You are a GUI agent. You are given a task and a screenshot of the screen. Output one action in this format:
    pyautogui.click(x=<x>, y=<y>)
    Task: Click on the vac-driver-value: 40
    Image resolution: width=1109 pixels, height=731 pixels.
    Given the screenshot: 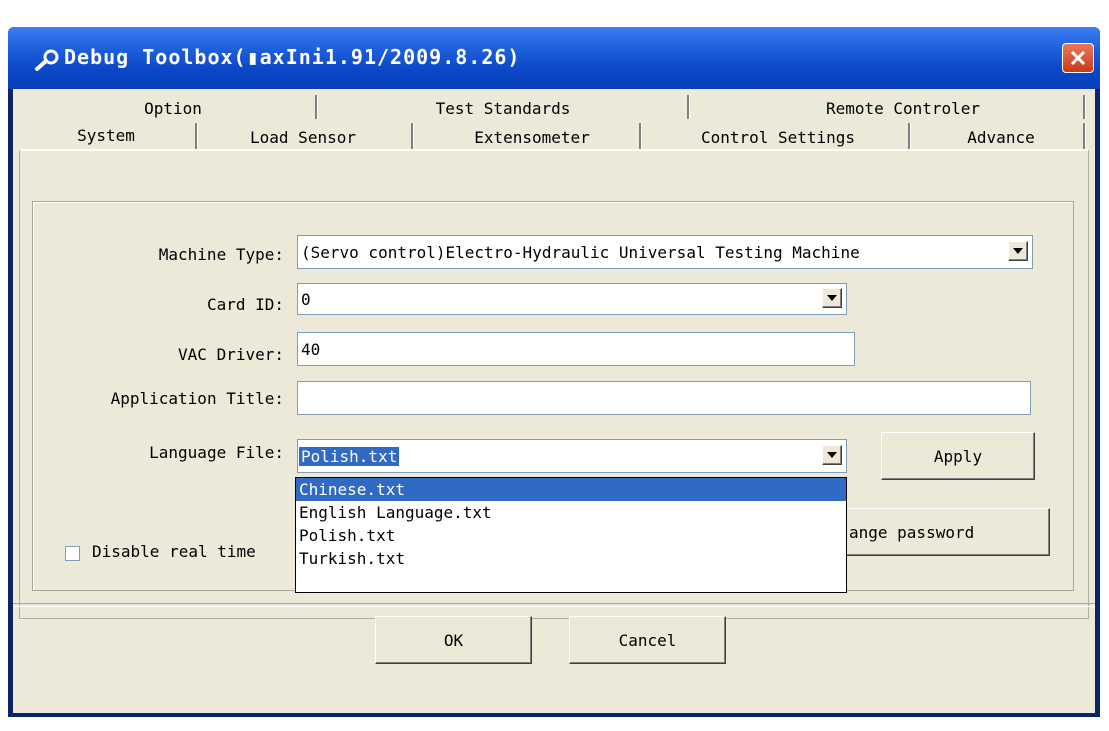 What is the action you would take?
    pyautogui.click(x=311, y=349)
    